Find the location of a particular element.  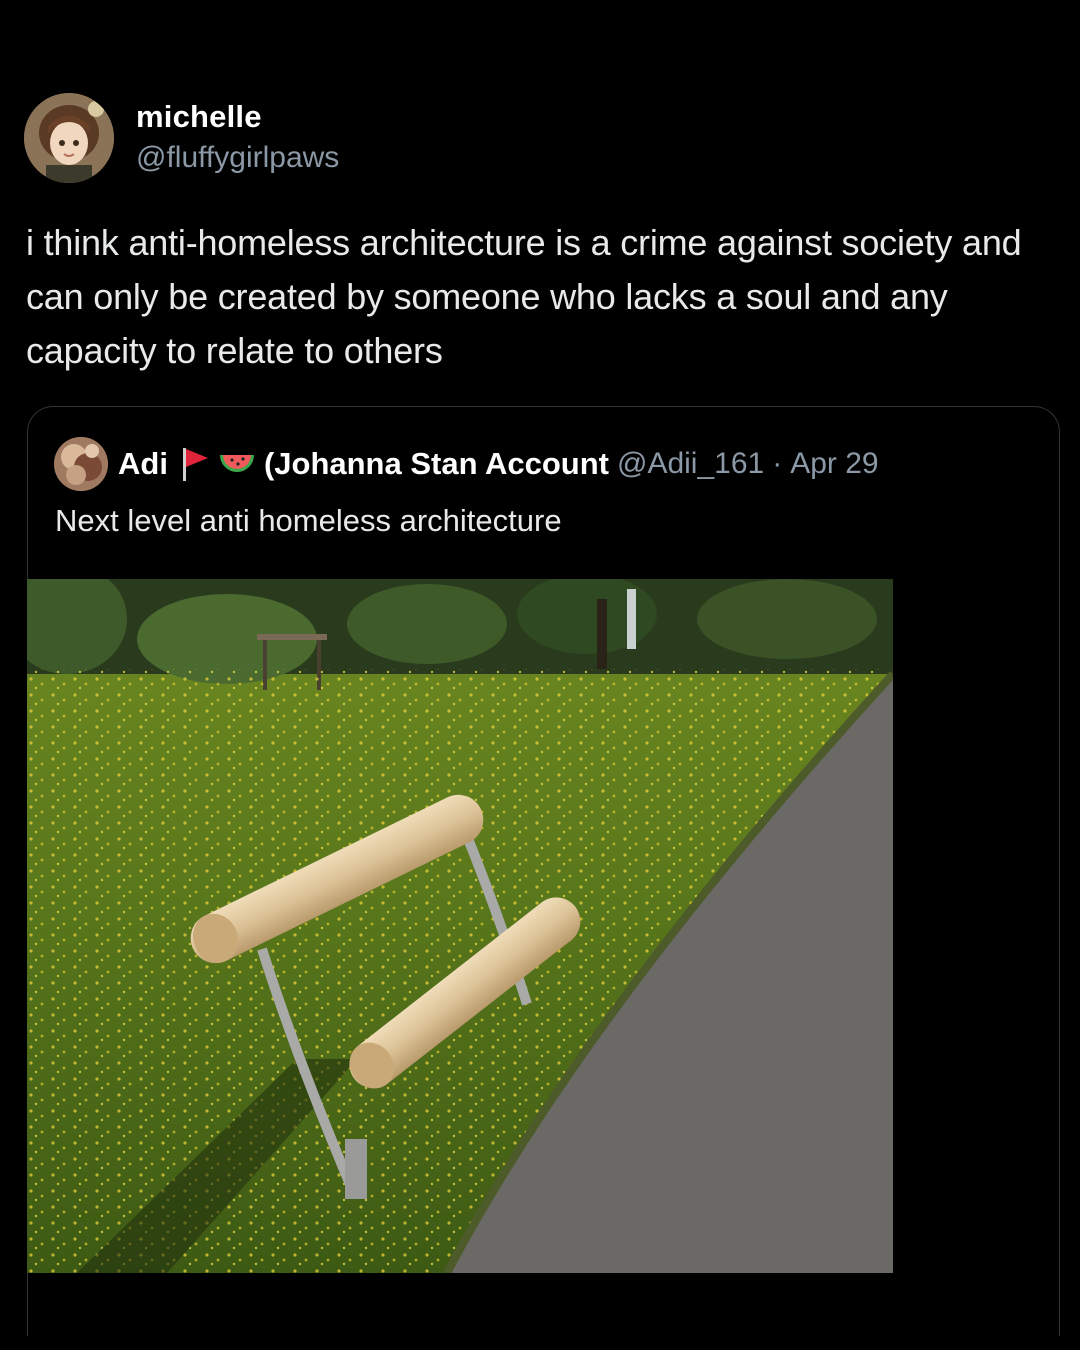

watermelon-icon is located at coordinates (237, 464).